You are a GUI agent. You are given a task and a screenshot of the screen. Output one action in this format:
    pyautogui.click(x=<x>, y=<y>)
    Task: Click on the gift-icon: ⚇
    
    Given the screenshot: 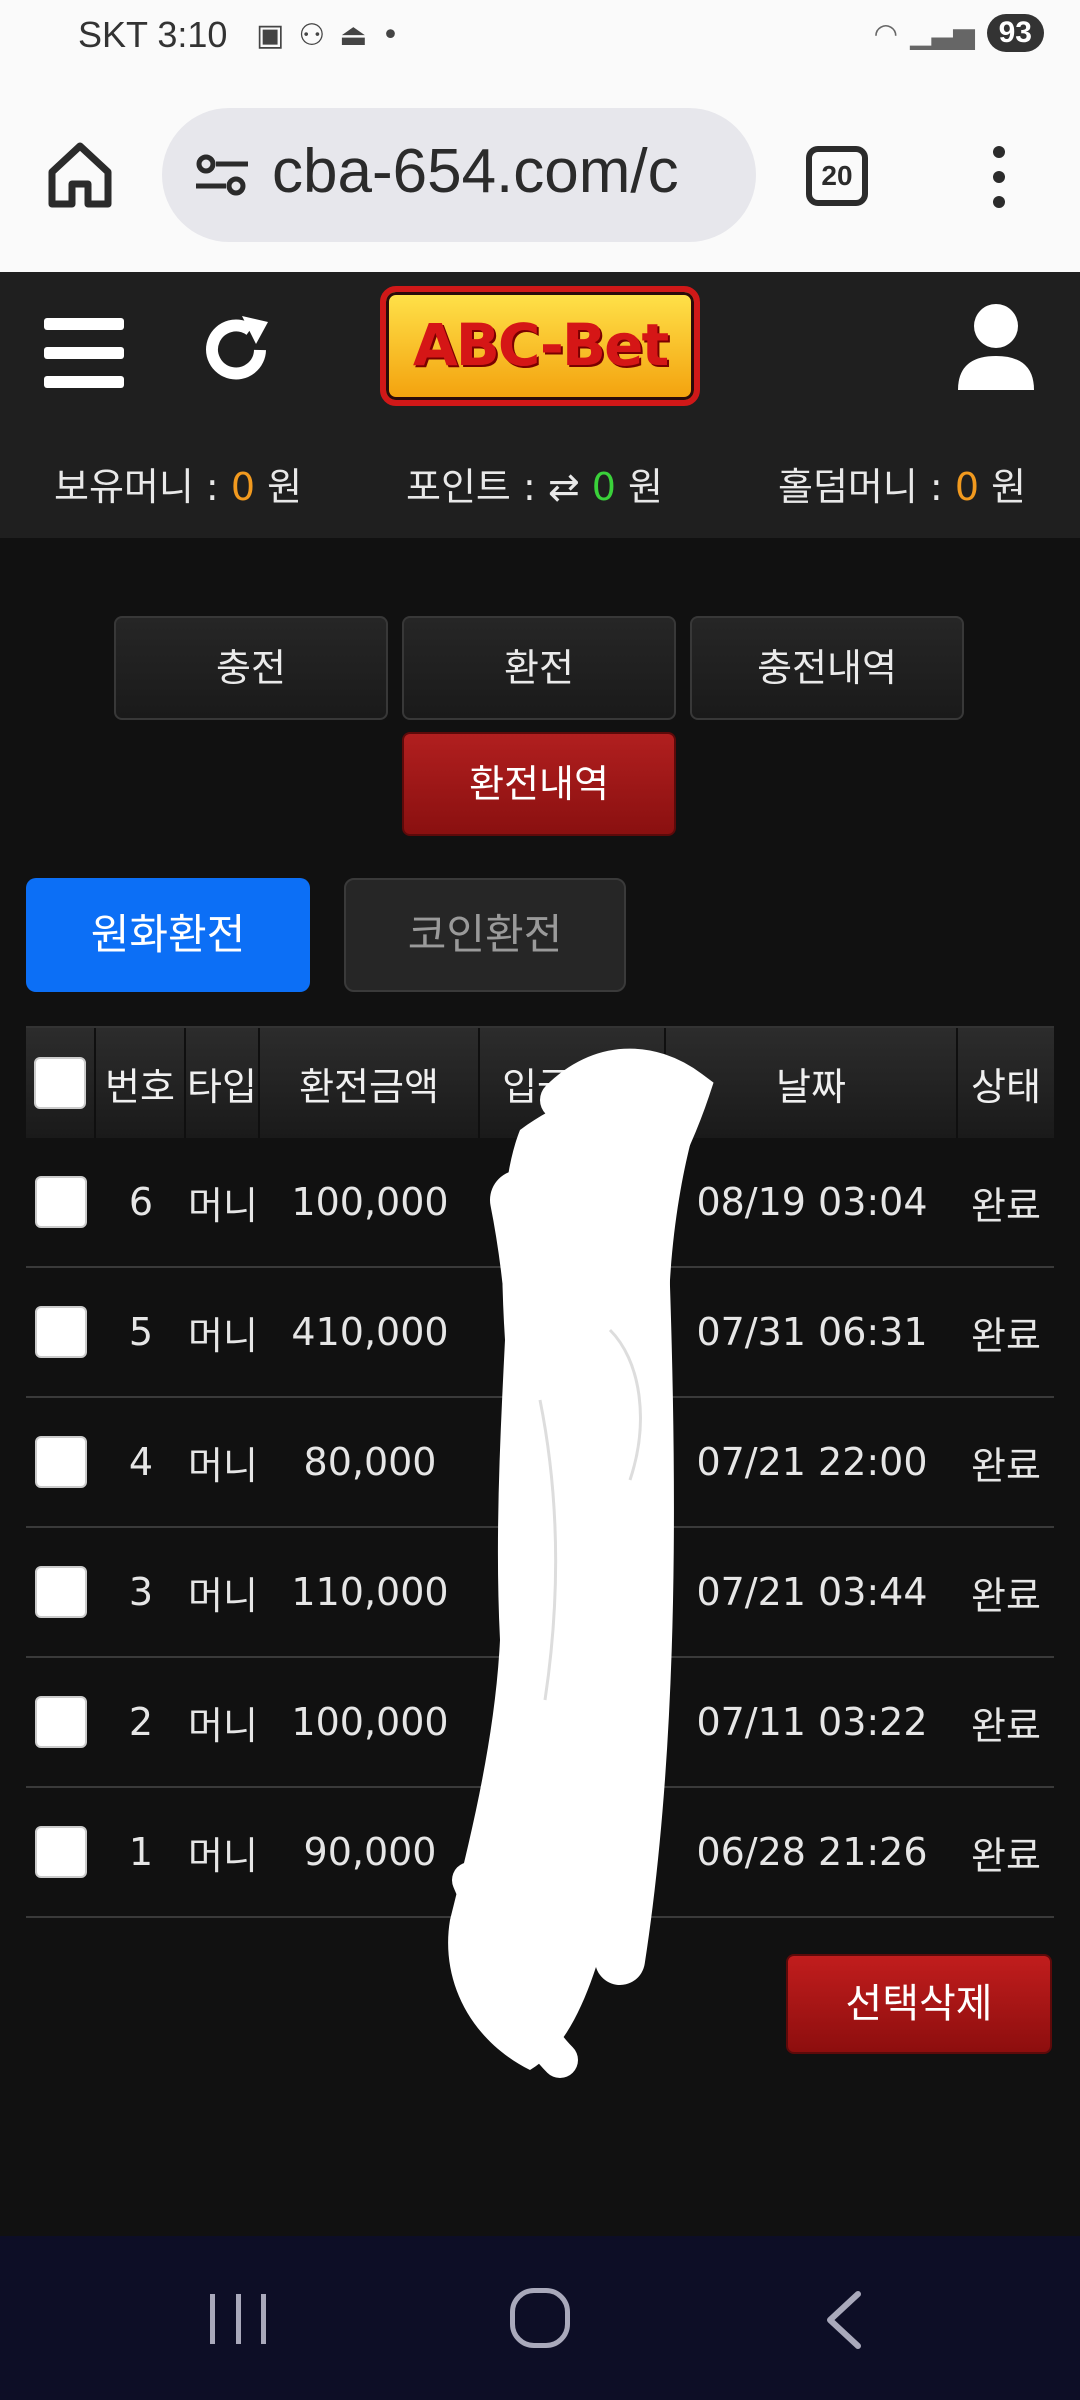 What is the action you would take?
    pyautogui.click(x=312, y=35)
    